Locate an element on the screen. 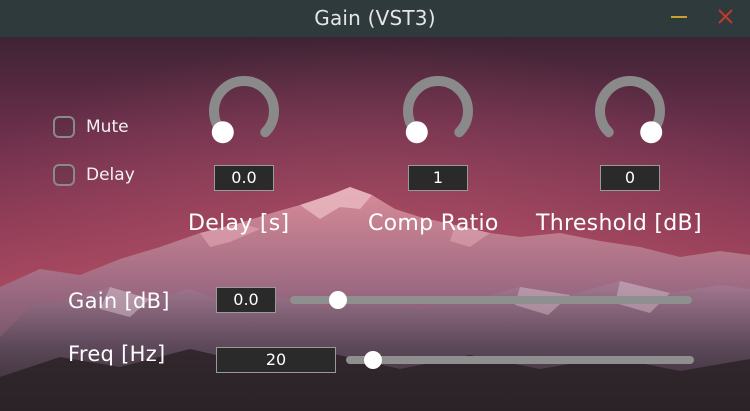 This screenshot has width=750, height=411. comp-ratio-label: Comp Ratio is located at coordinates (433, 223).